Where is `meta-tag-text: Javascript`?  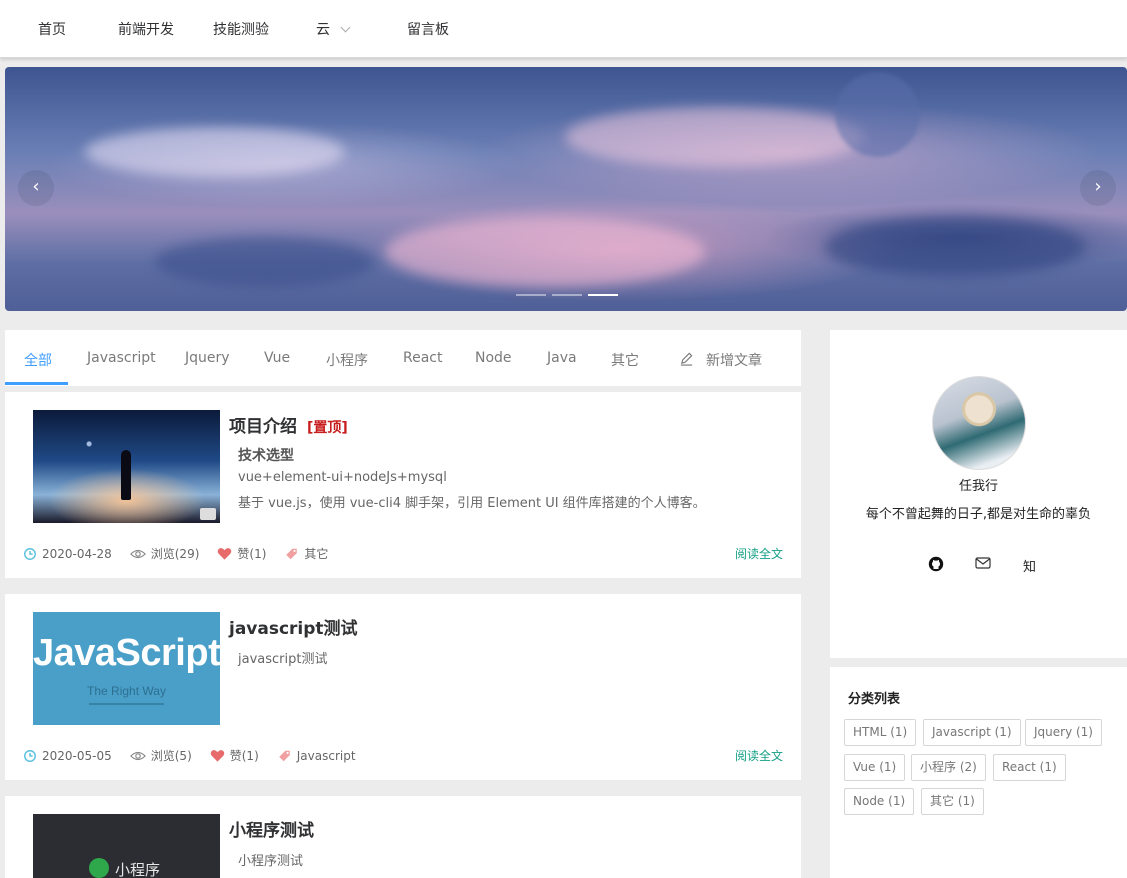
meta-tag-text: Javascript is located at coordinates (326, 755).